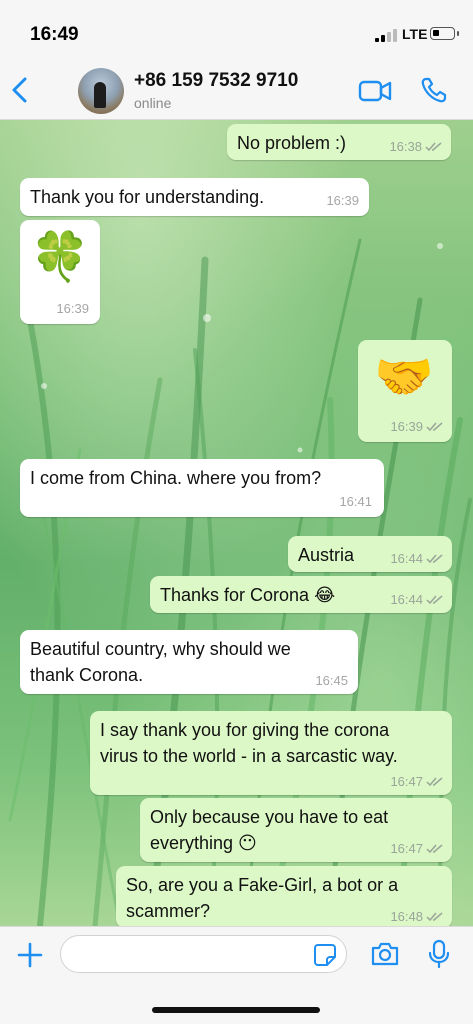 Image resolution: width=473 pixels, height=1024 pixels. Describe the element at coordinates (101, 91) in the screenshot. I see `contact-avatar` at that location.